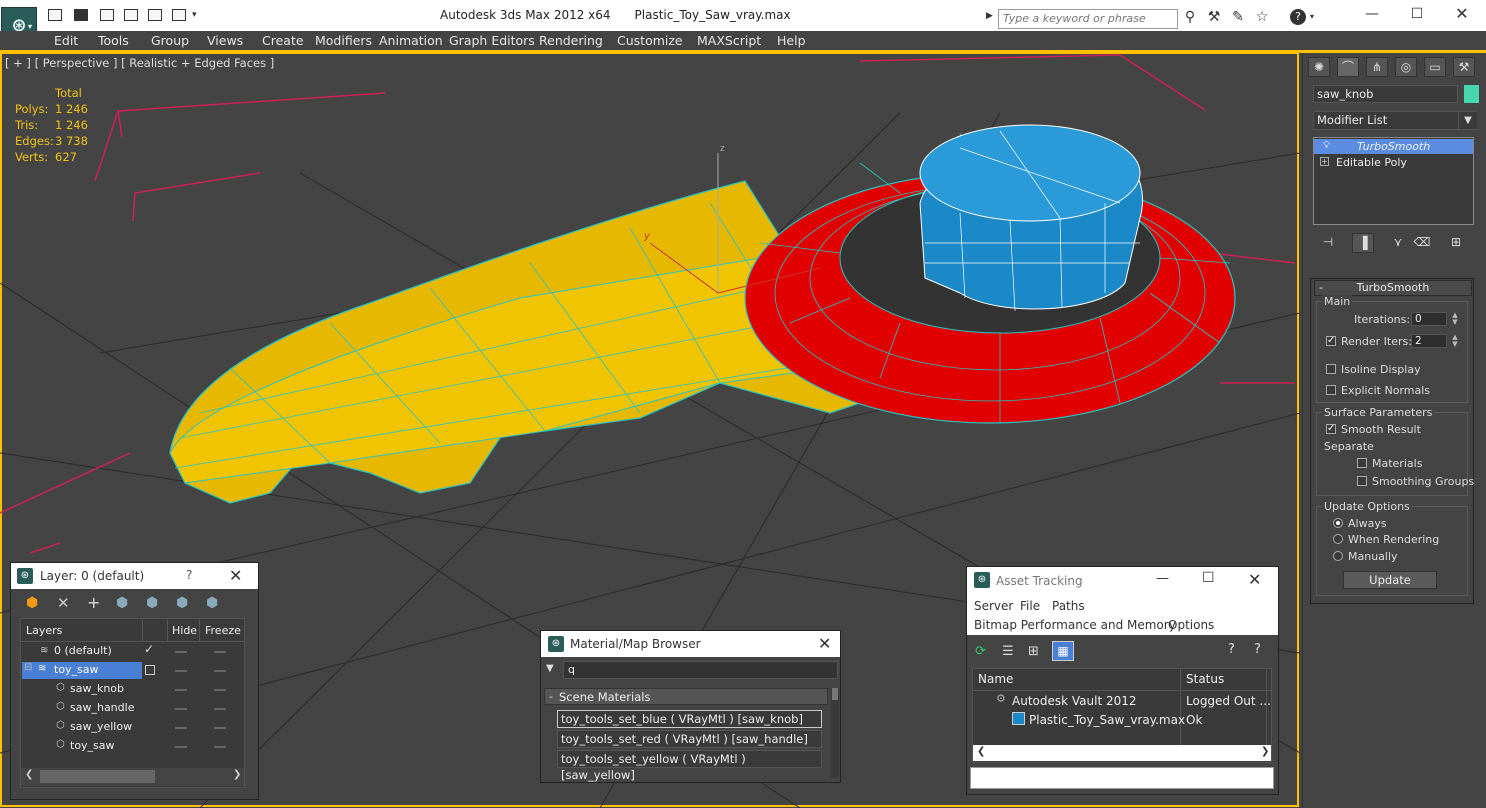  I want to click on menu-options: Options, so click(1191, 625).